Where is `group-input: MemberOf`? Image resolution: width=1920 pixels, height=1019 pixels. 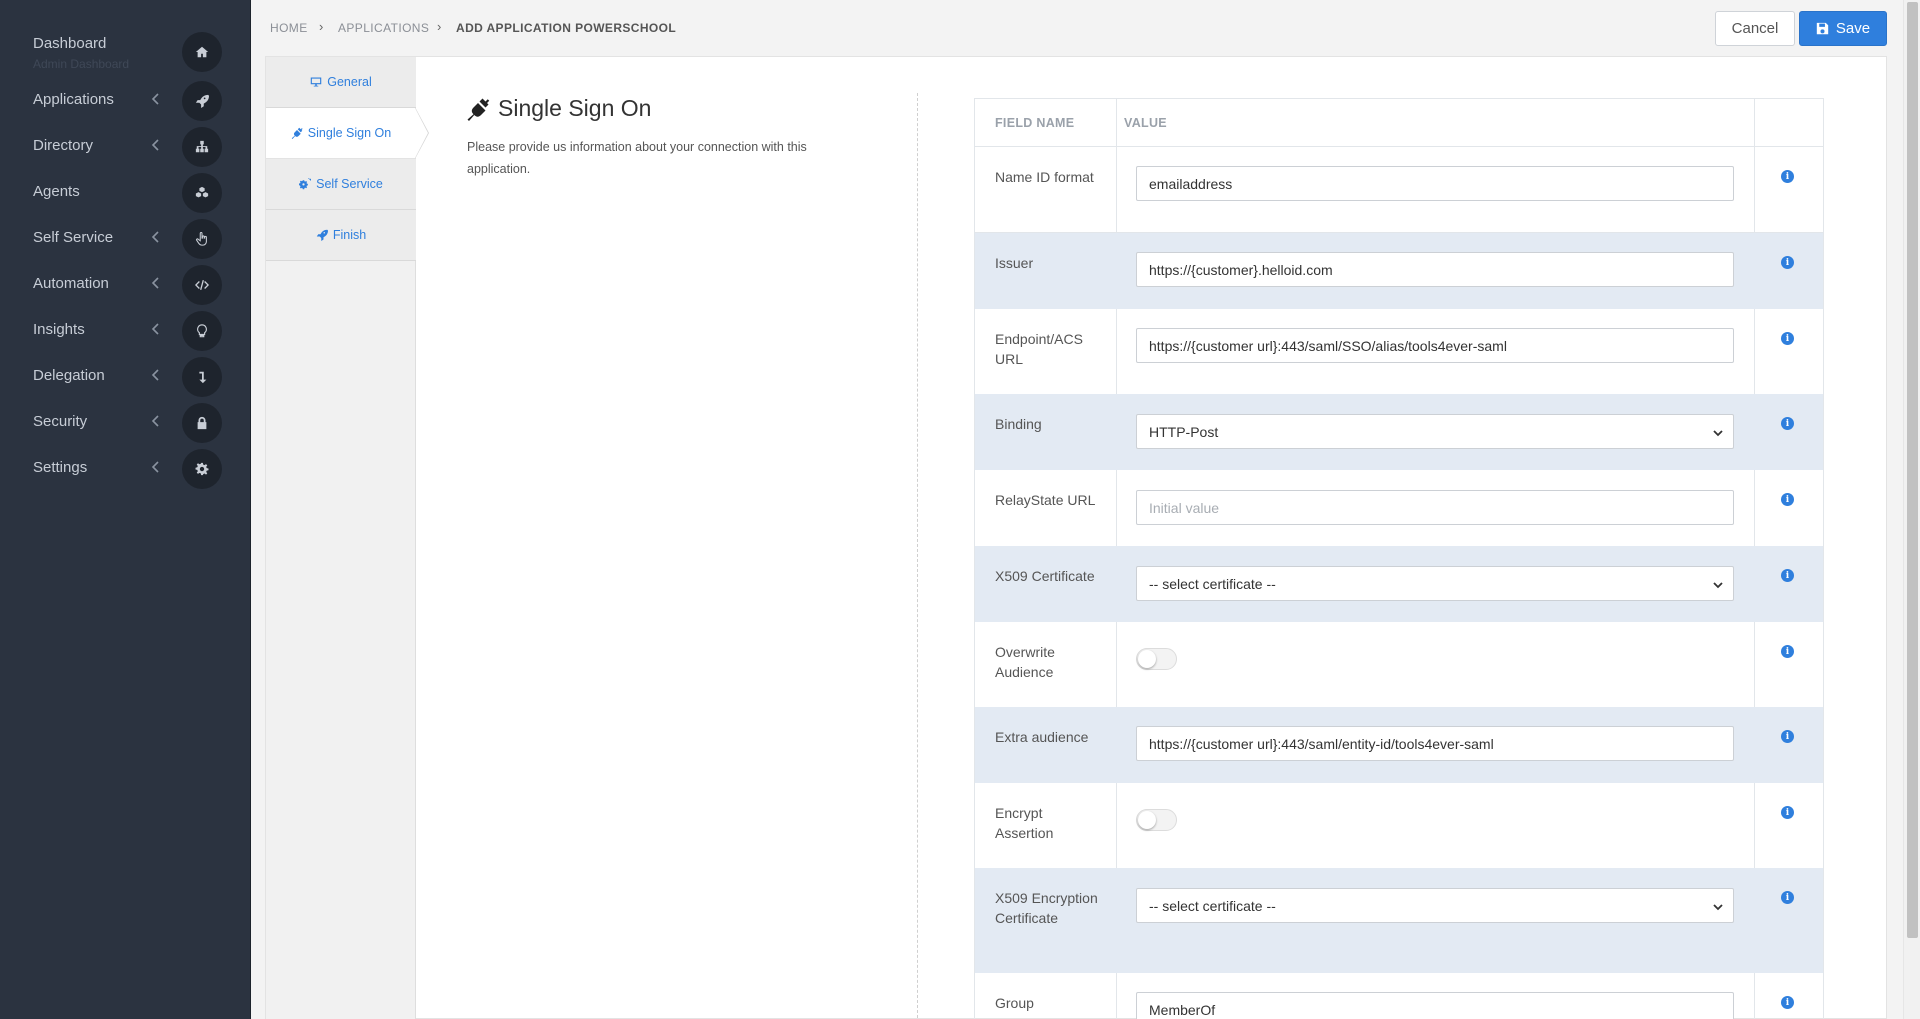
group-input: MemberOf is located at coordinates (1435, 1005).